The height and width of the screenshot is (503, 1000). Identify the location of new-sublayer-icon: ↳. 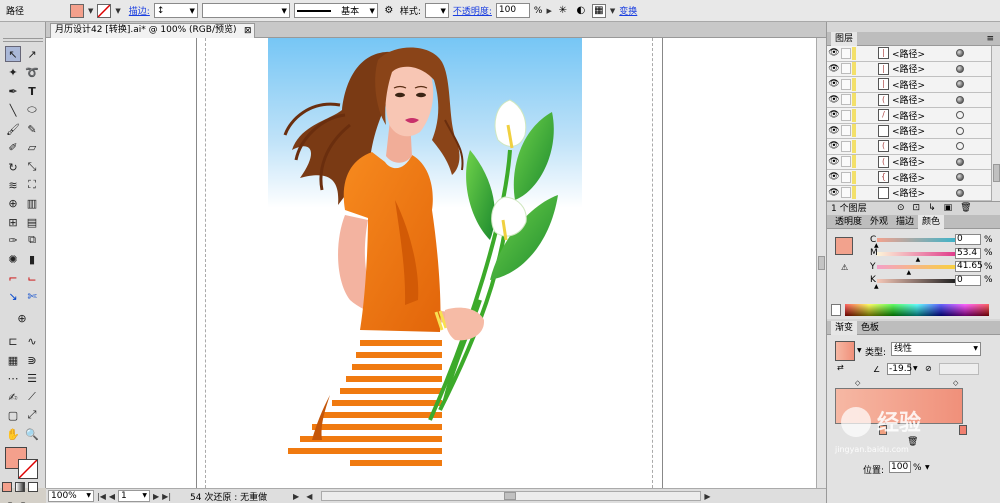
(932, 208).